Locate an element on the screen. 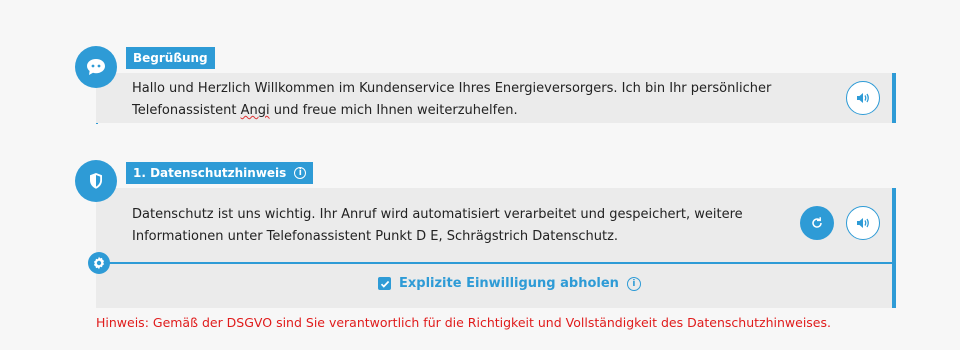 Image resolution: width=960 pixels, height=350 pixels. privacy-tag: 1. Datenschutzhinweis i is located at coordinates (220, 173).